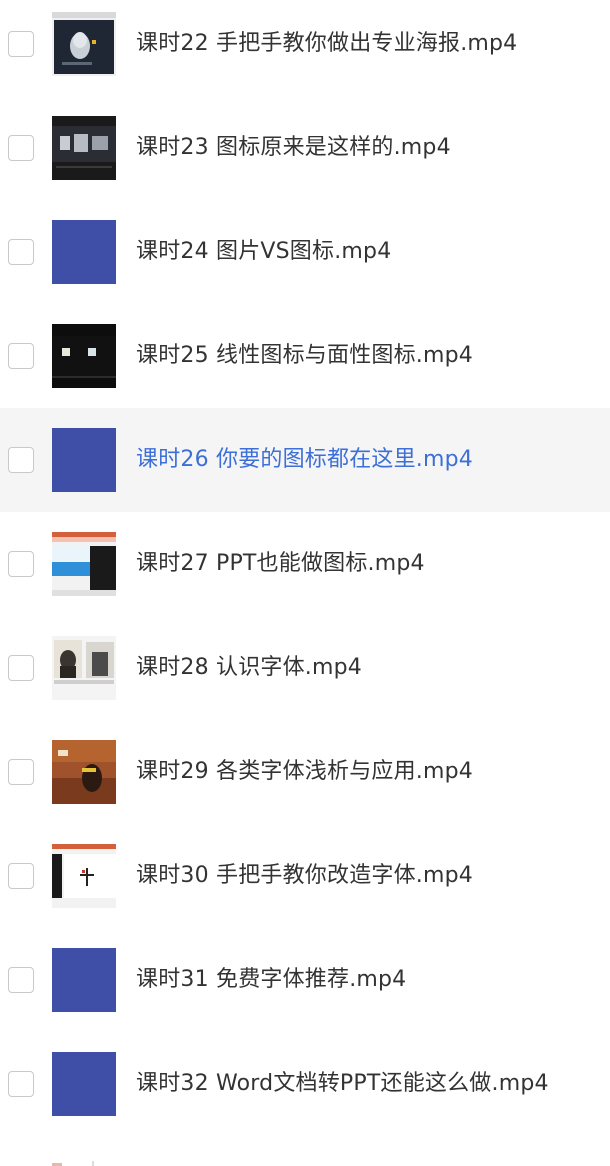 The width and height of the screenshot is (610, 1166). I want to click on list-item: 课时22 手把手教你做出专业海报.mp4, so click(305, 48).